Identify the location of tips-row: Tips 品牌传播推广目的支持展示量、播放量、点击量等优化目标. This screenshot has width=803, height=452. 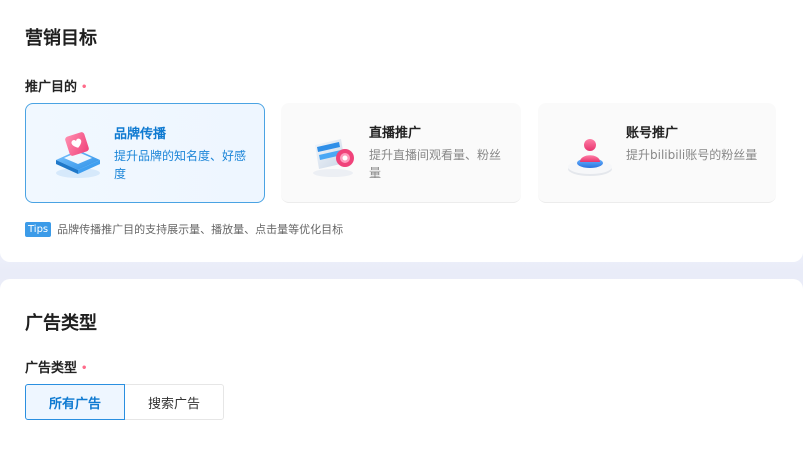
(184, 229).